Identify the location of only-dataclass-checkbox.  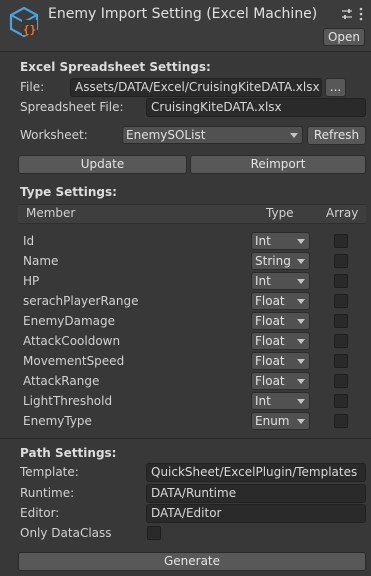
(154, 533).